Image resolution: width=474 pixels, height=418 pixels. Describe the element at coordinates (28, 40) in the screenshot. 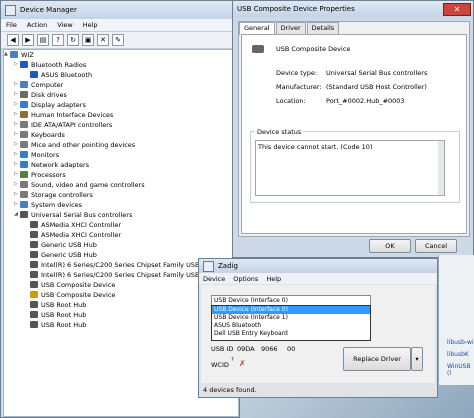

I see `forward-icon: ▶` at that location.